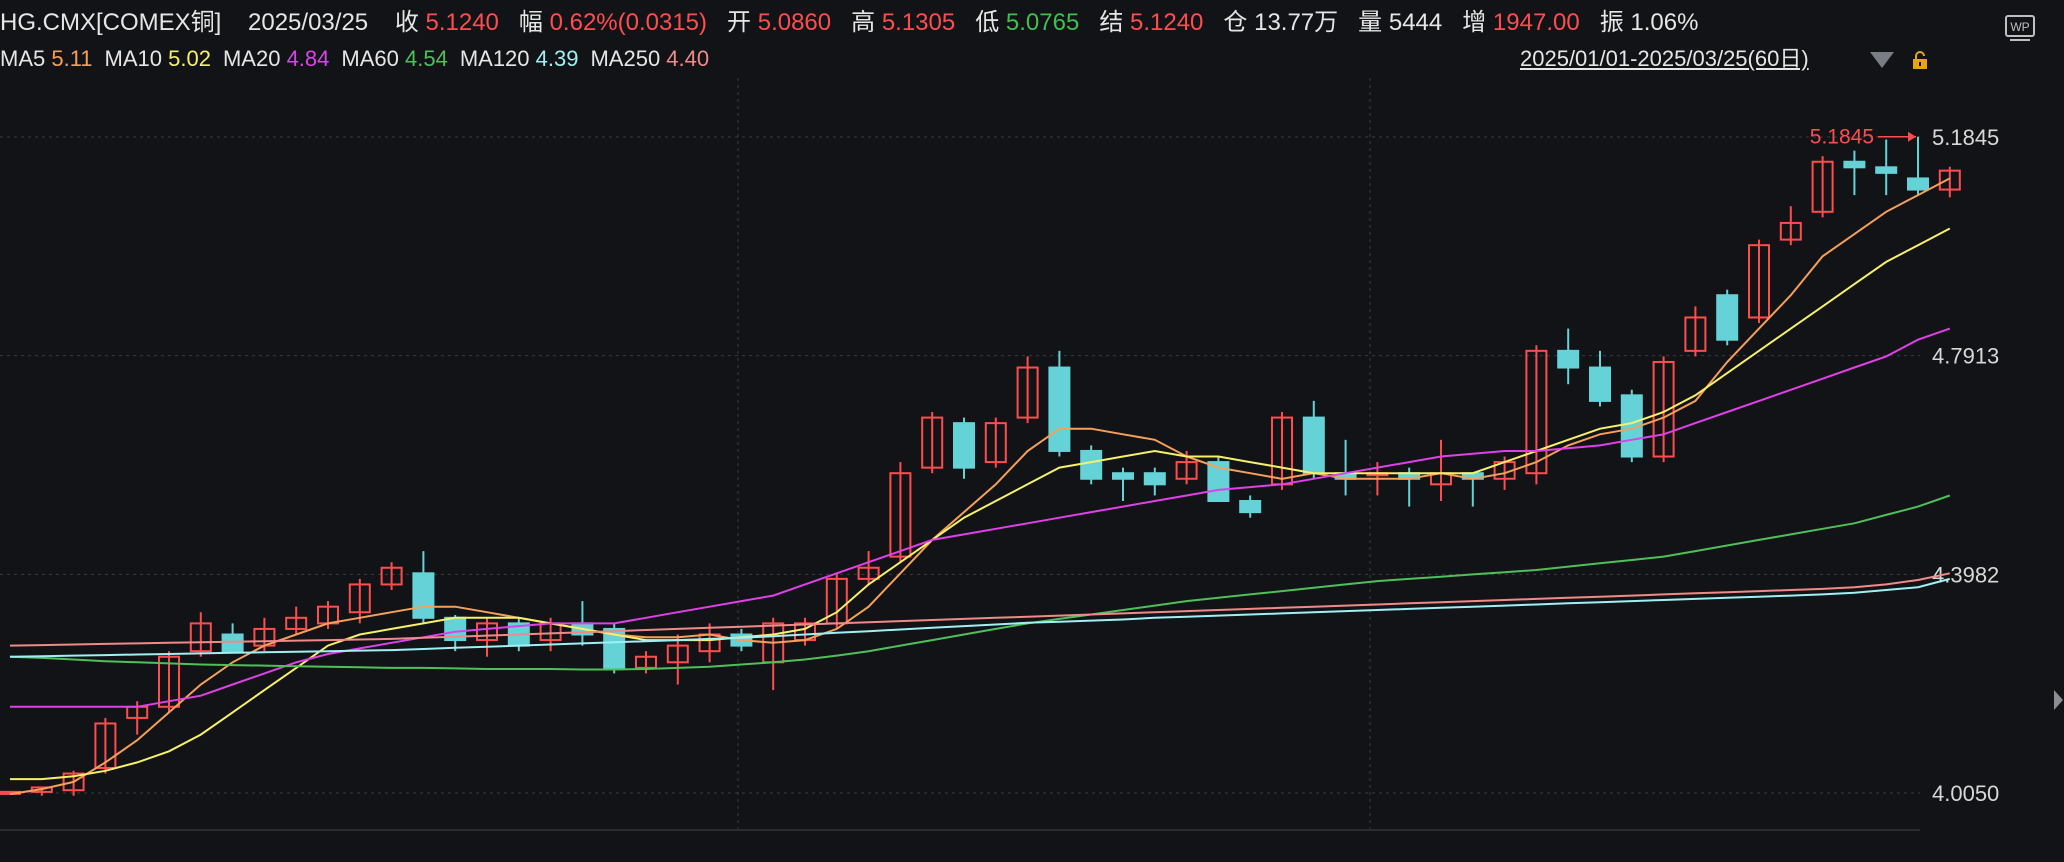  Describe the element at coordinates (1965, 793) in the screenshot. I see `y-tick-label: 4.0050` at that location.